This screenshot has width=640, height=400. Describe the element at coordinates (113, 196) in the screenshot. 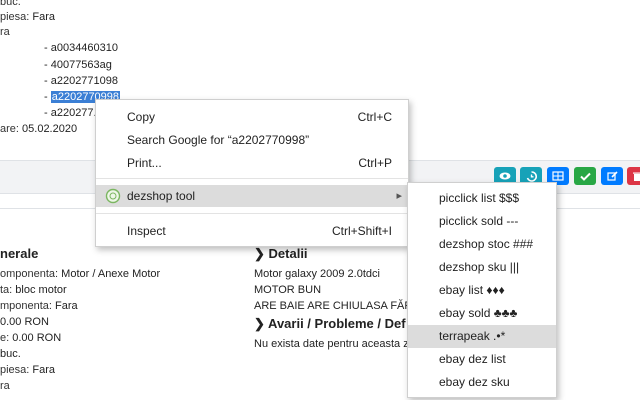

I see `extension-icon` at that location.